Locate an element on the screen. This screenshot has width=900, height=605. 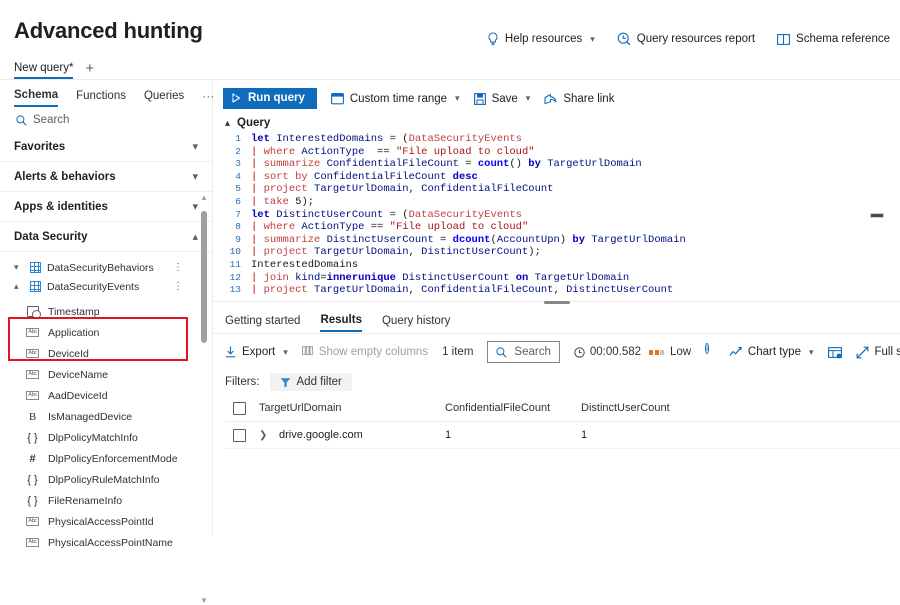
query-resources-report-button: Query resources report is located at coordinates (686, 39).